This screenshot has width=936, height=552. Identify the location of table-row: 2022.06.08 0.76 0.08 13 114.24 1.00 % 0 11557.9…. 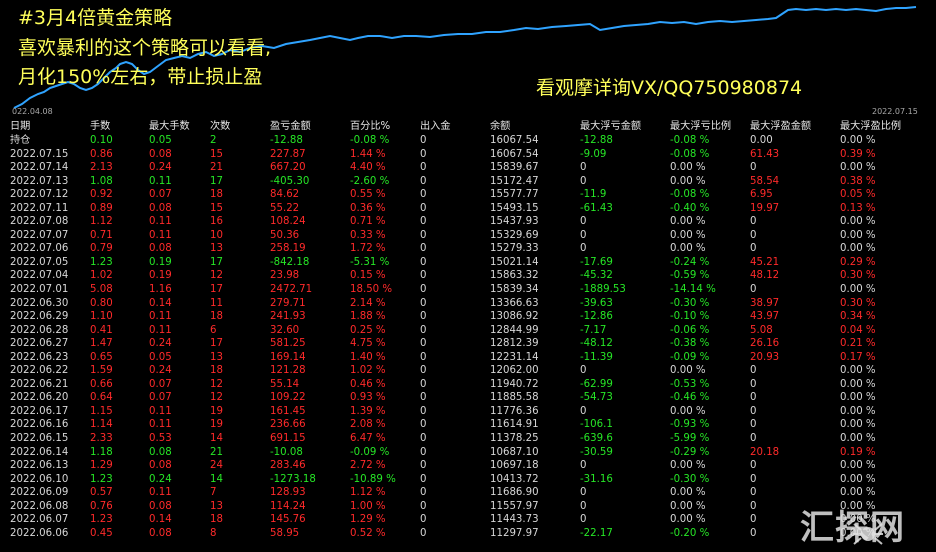
(468, 507).